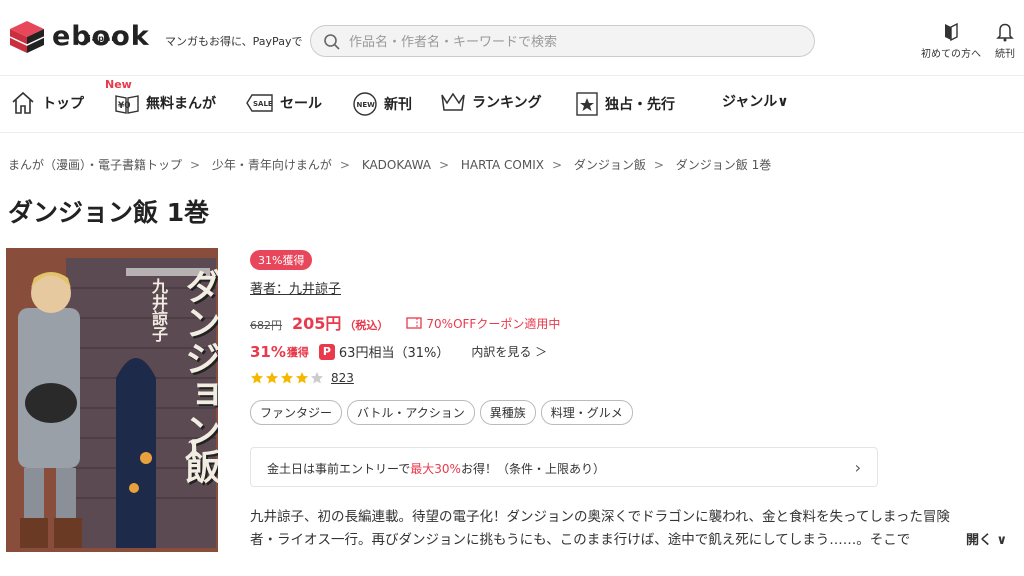  What do you see at coordinates (951, 32) in the screenshot?
I see `book-guide-icon` at bounding box center [951, 32].